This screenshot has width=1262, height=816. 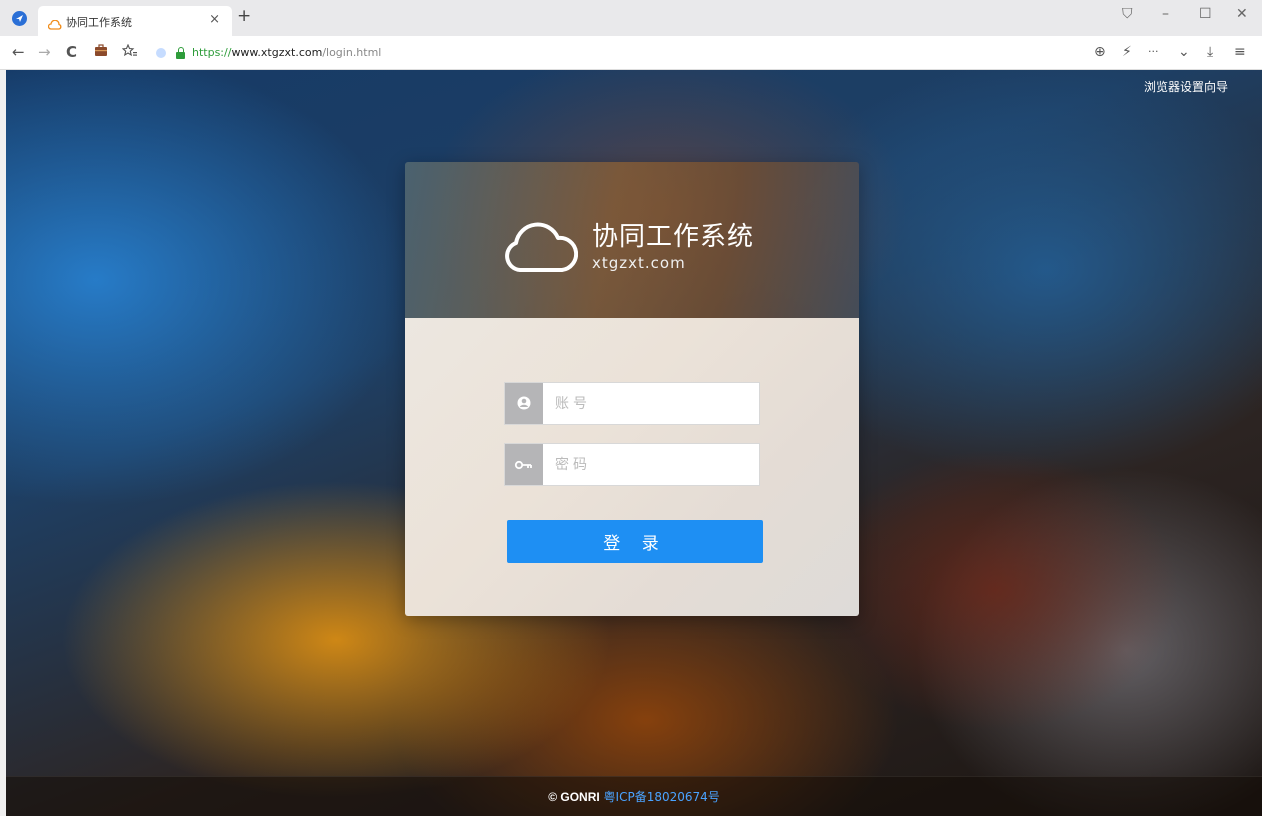 What do you see at coordinates (1153, 52) in the screenshot?
I see `more-icon: ···` at bounding box center [1153, 52].